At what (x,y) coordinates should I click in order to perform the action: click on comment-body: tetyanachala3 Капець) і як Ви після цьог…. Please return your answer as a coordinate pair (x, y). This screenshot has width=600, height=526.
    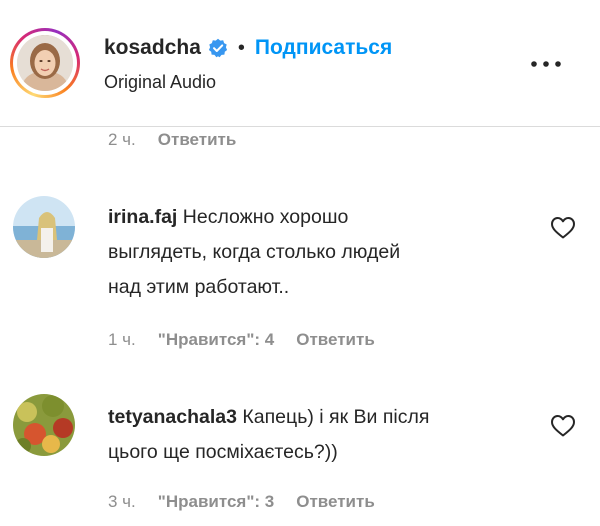
    Looking at the image, I should click on (328, 435).